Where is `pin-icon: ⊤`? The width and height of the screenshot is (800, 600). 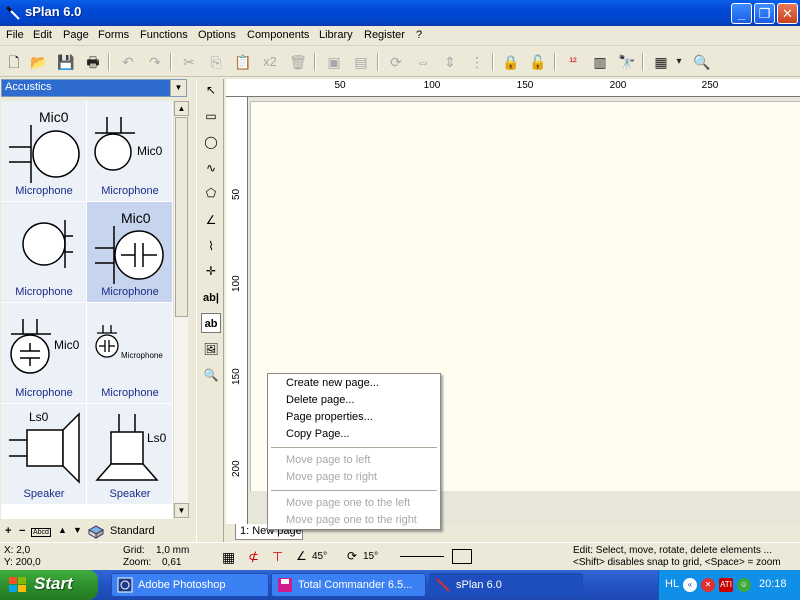 pin-icon: ⊤ is located at coordinates (277, 557).